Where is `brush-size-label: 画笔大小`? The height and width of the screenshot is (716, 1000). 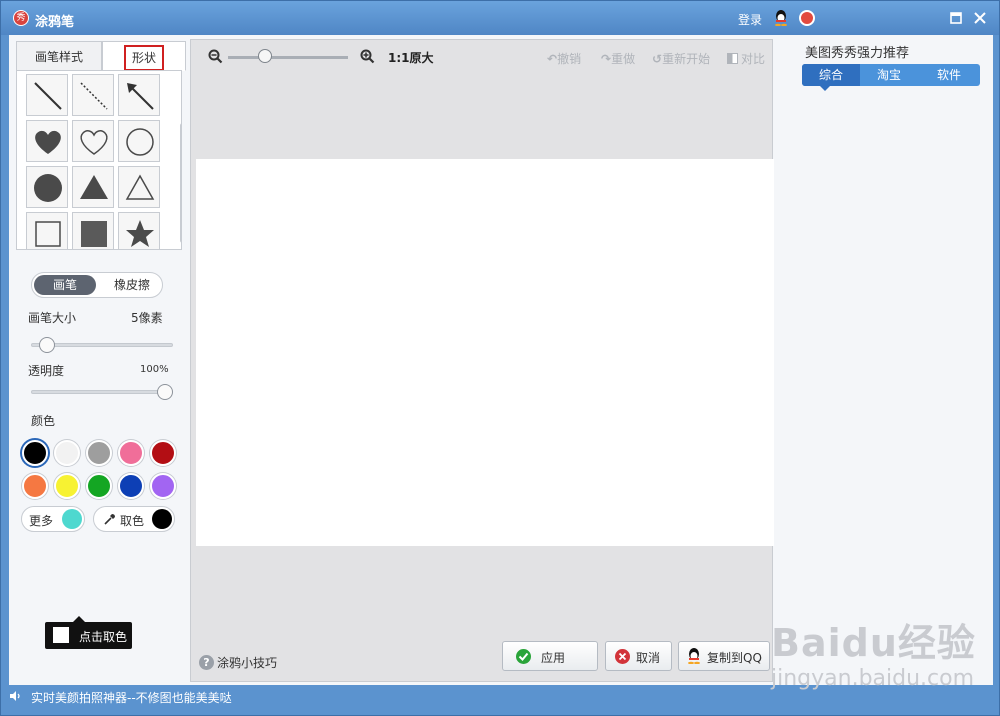 brush-size-label: 画笔大小 is located at coordinates (52, 318).